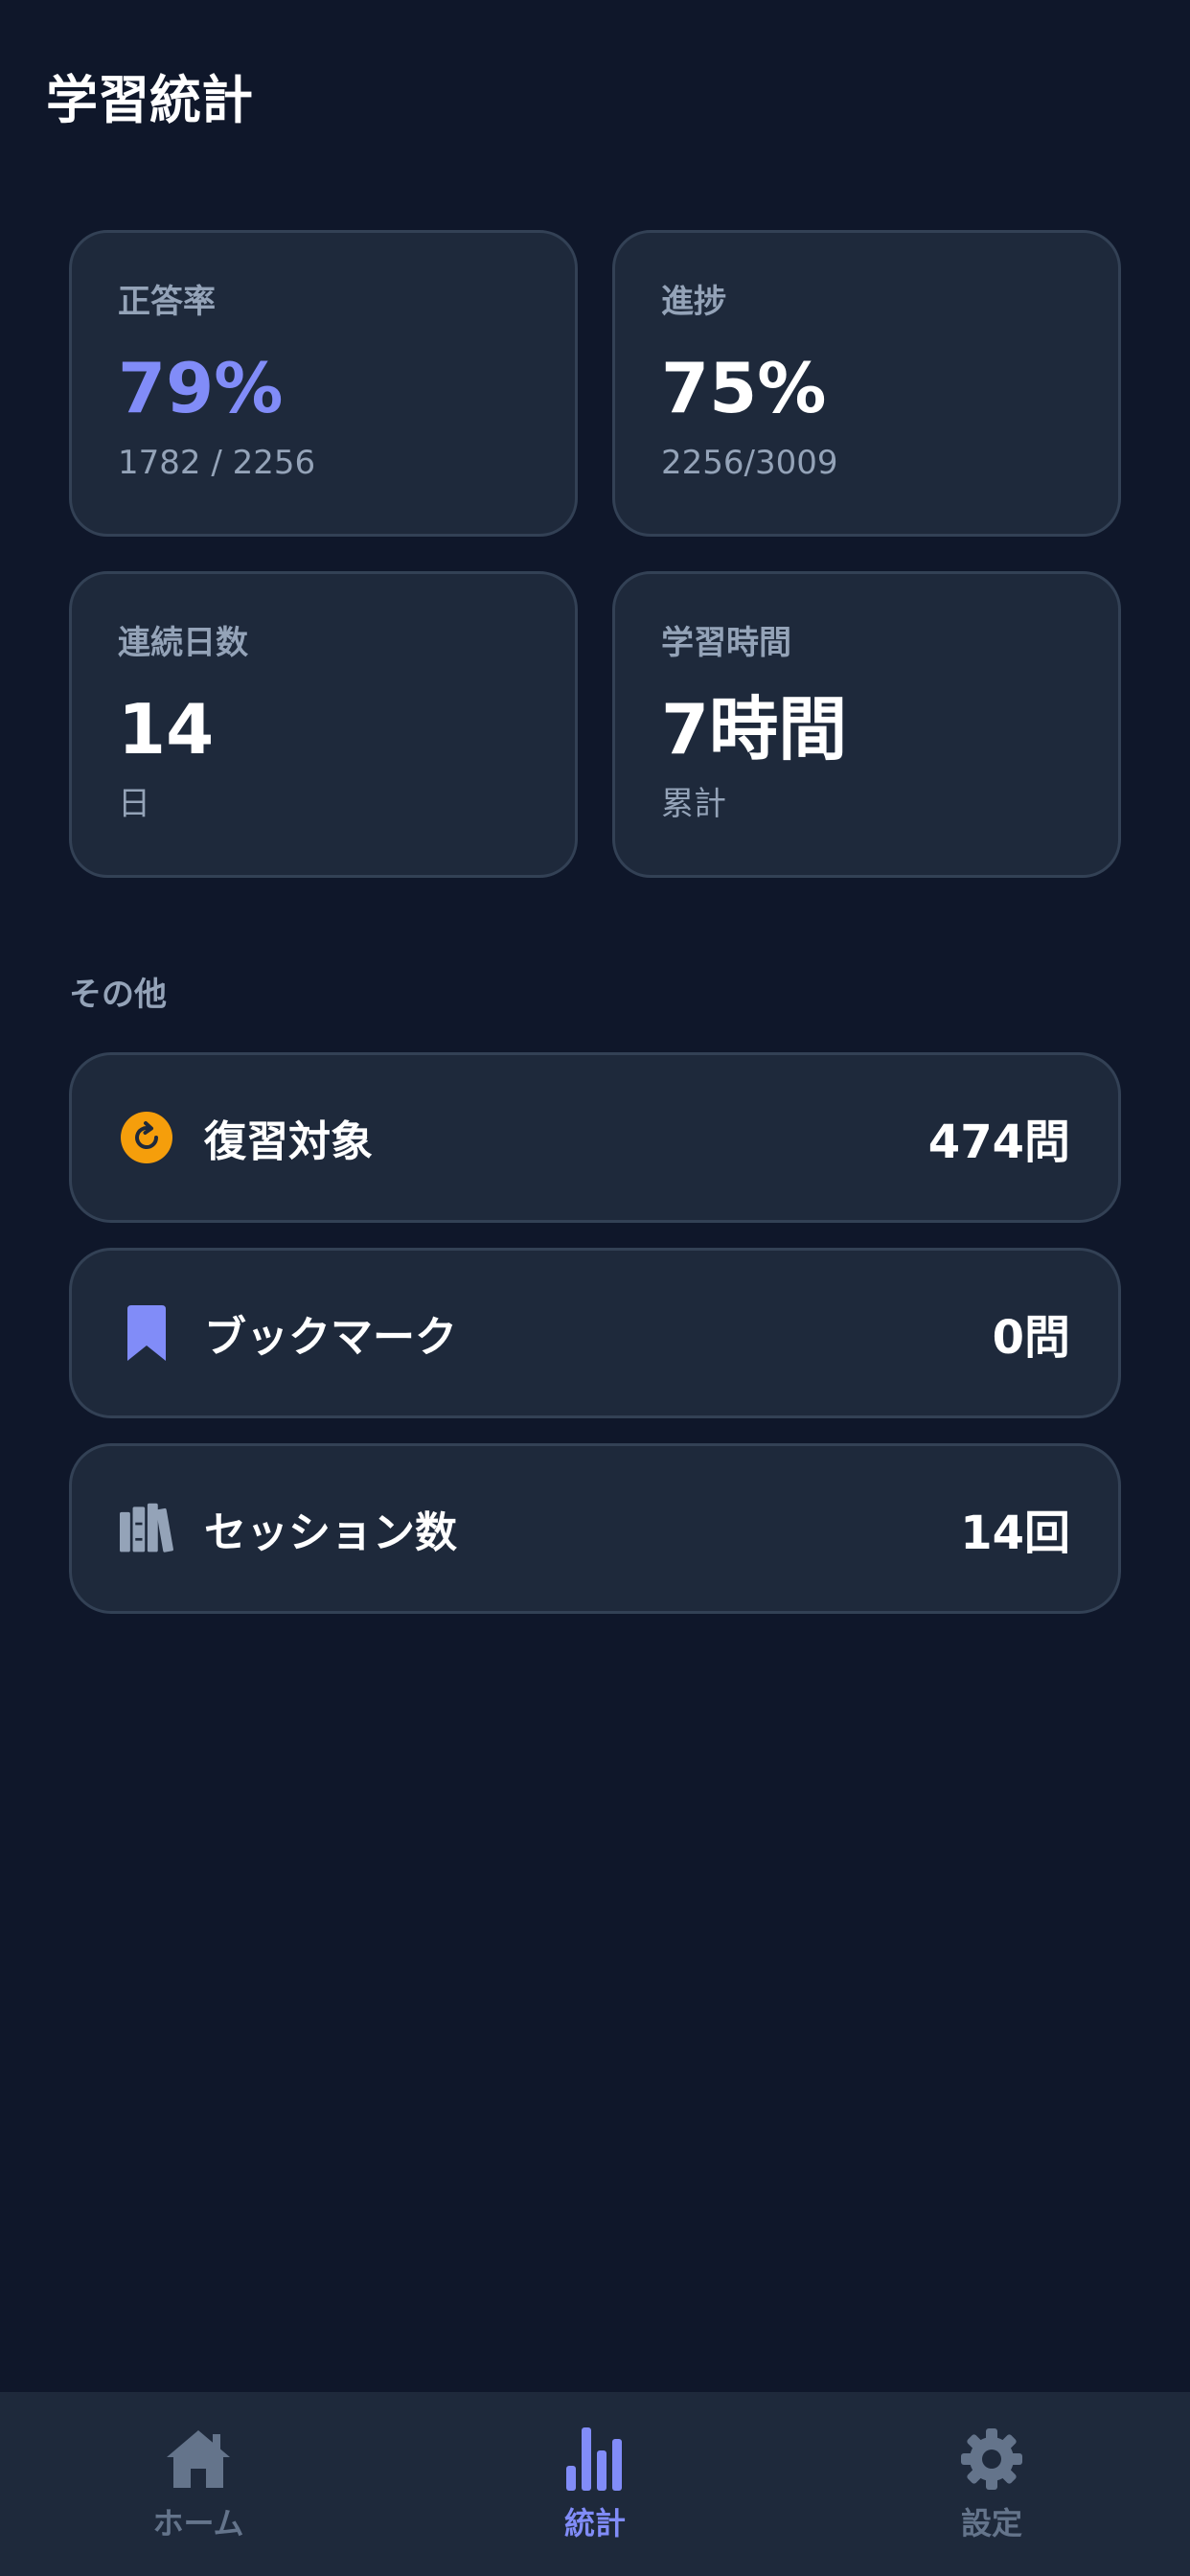 This screenshot has width=1190, height=2576. I want to click on stat-sub: 1782 / 2256, so click(217, 463).